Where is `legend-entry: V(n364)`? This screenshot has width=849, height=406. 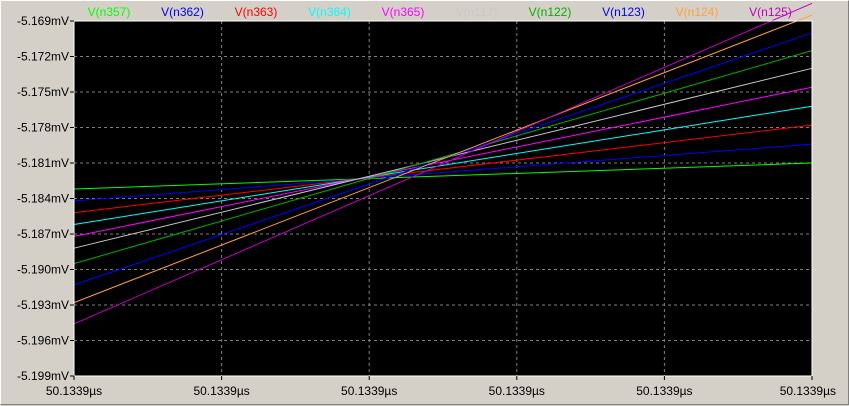 legend-entry: V(n364) is located at coordinates (329, 12).